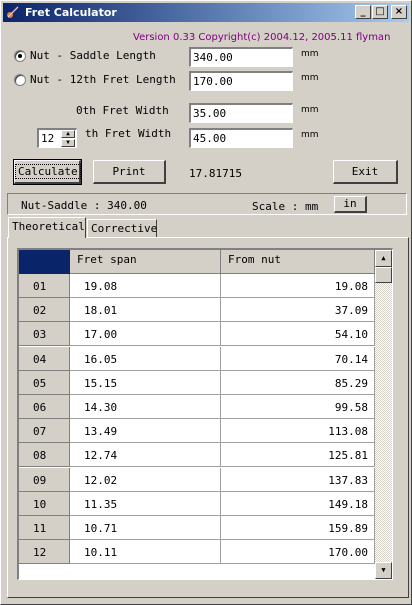 The height and width of the screenshot is (605, 412). Describe the element at coordinates (241, 57) in the screenshot. I see `nut-saddle-length-input: 340.00` at that location.